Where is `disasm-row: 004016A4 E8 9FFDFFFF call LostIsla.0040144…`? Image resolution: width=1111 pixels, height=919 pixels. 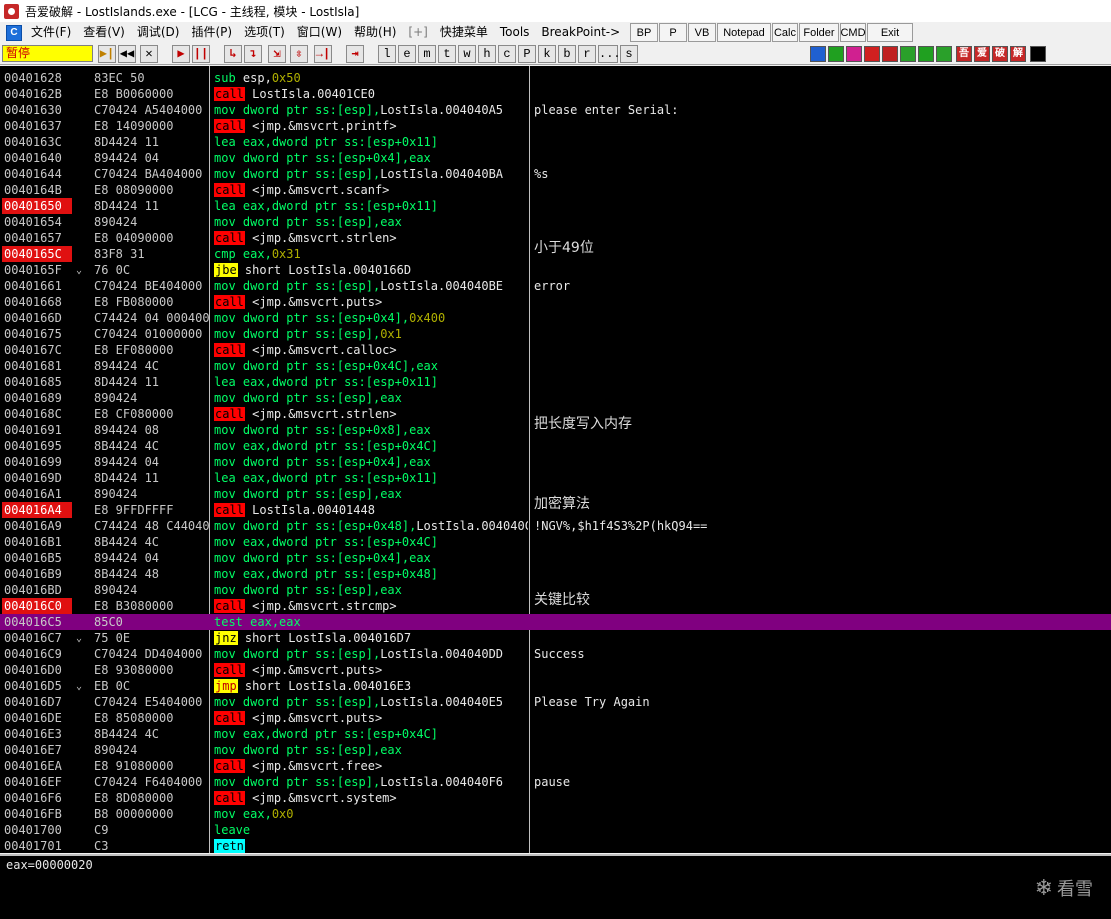 disasm-row: 004016A4 E8 9FFDFFFF call LostIsla.0040144… is located at coordinates (555, 507).